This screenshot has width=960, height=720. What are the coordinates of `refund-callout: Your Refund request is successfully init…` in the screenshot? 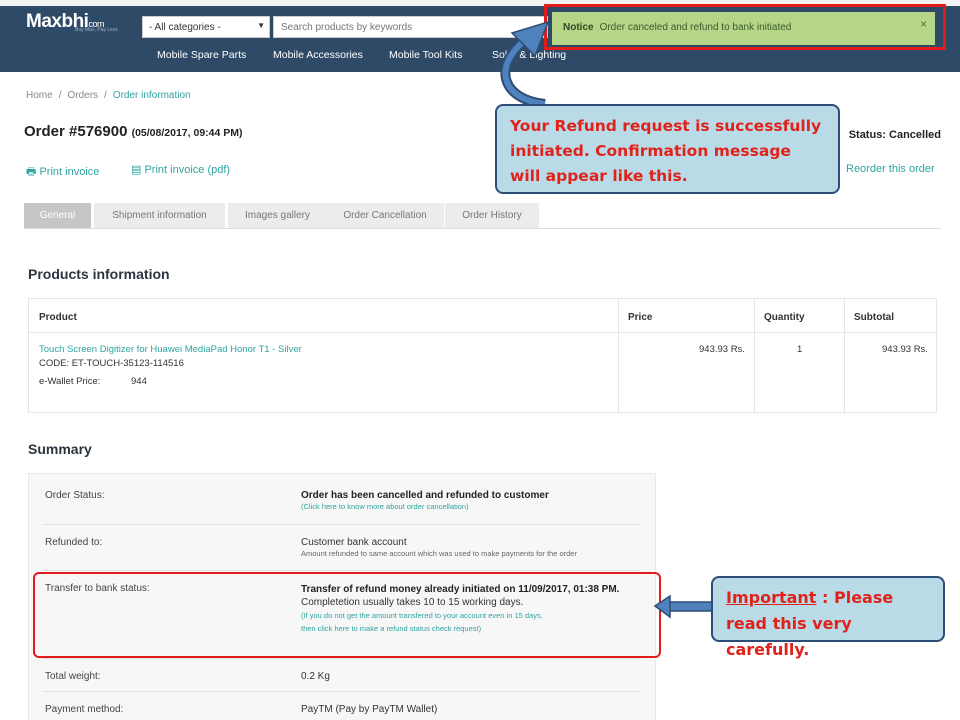 It's located at (667, 149).